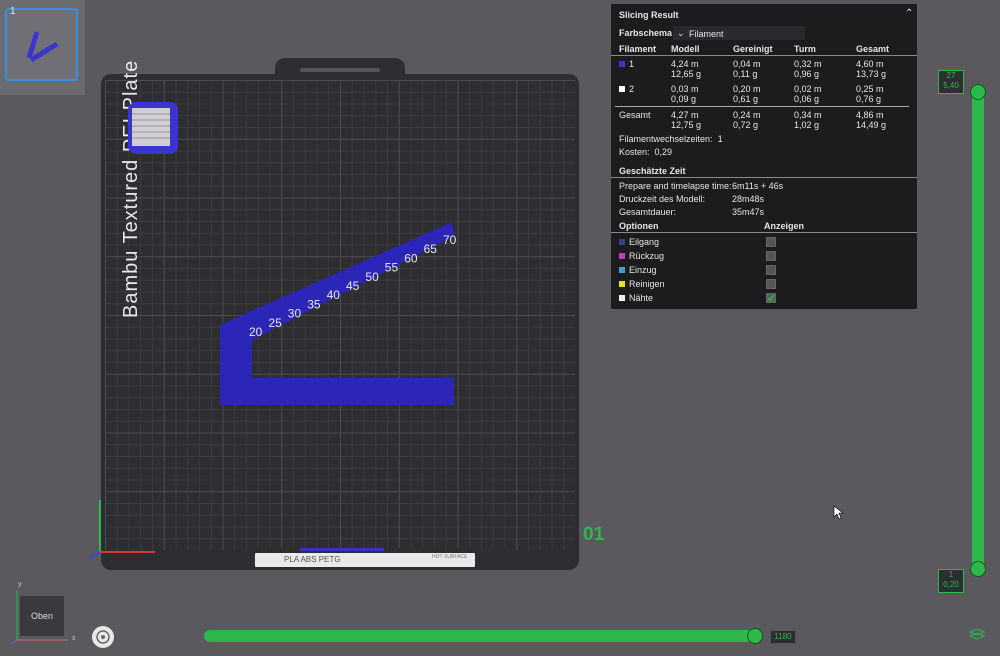  What do you see at coordinates (909, 13) in the screenshot?
I see `collapse-icon: ⌃` at bounding box center [909, 13].